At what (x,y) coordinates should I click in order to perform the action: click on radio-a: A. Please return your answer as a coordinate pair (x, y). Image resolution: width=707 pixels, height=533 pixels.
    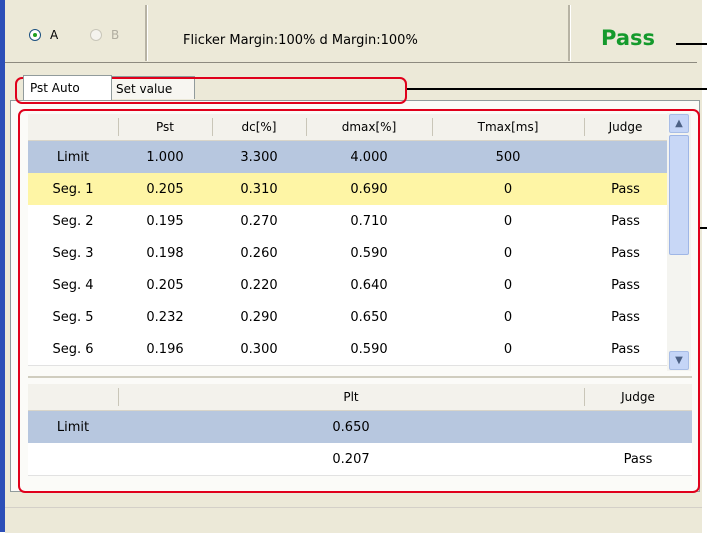
    Looking at the image, I should click on (43, 35).